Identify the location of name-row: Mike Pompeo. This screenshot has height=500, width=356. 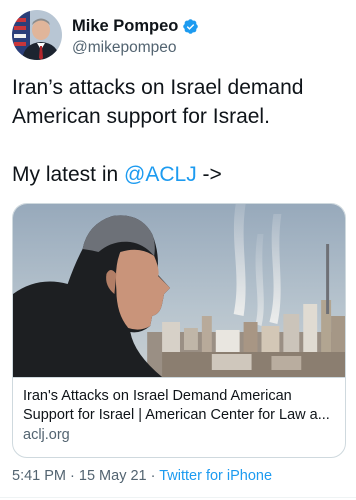
(135, 26).